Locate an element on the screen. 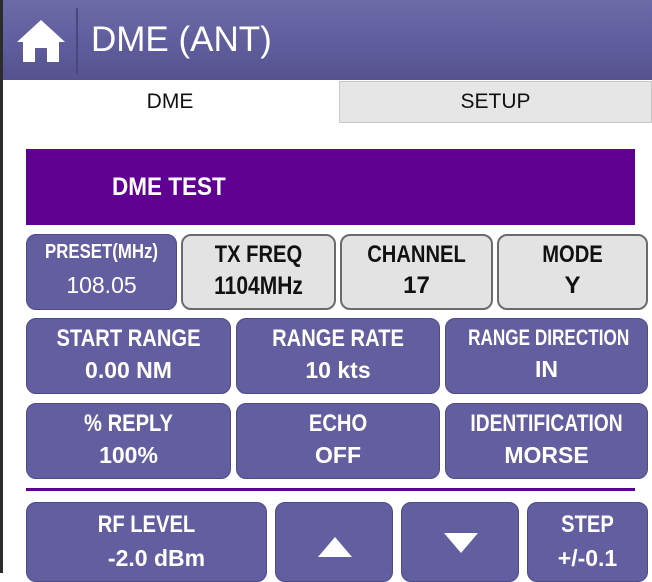 The width and height of the screenshot is (652, 582). reply-percent-value: 100% is located at coordinates (128, 455).